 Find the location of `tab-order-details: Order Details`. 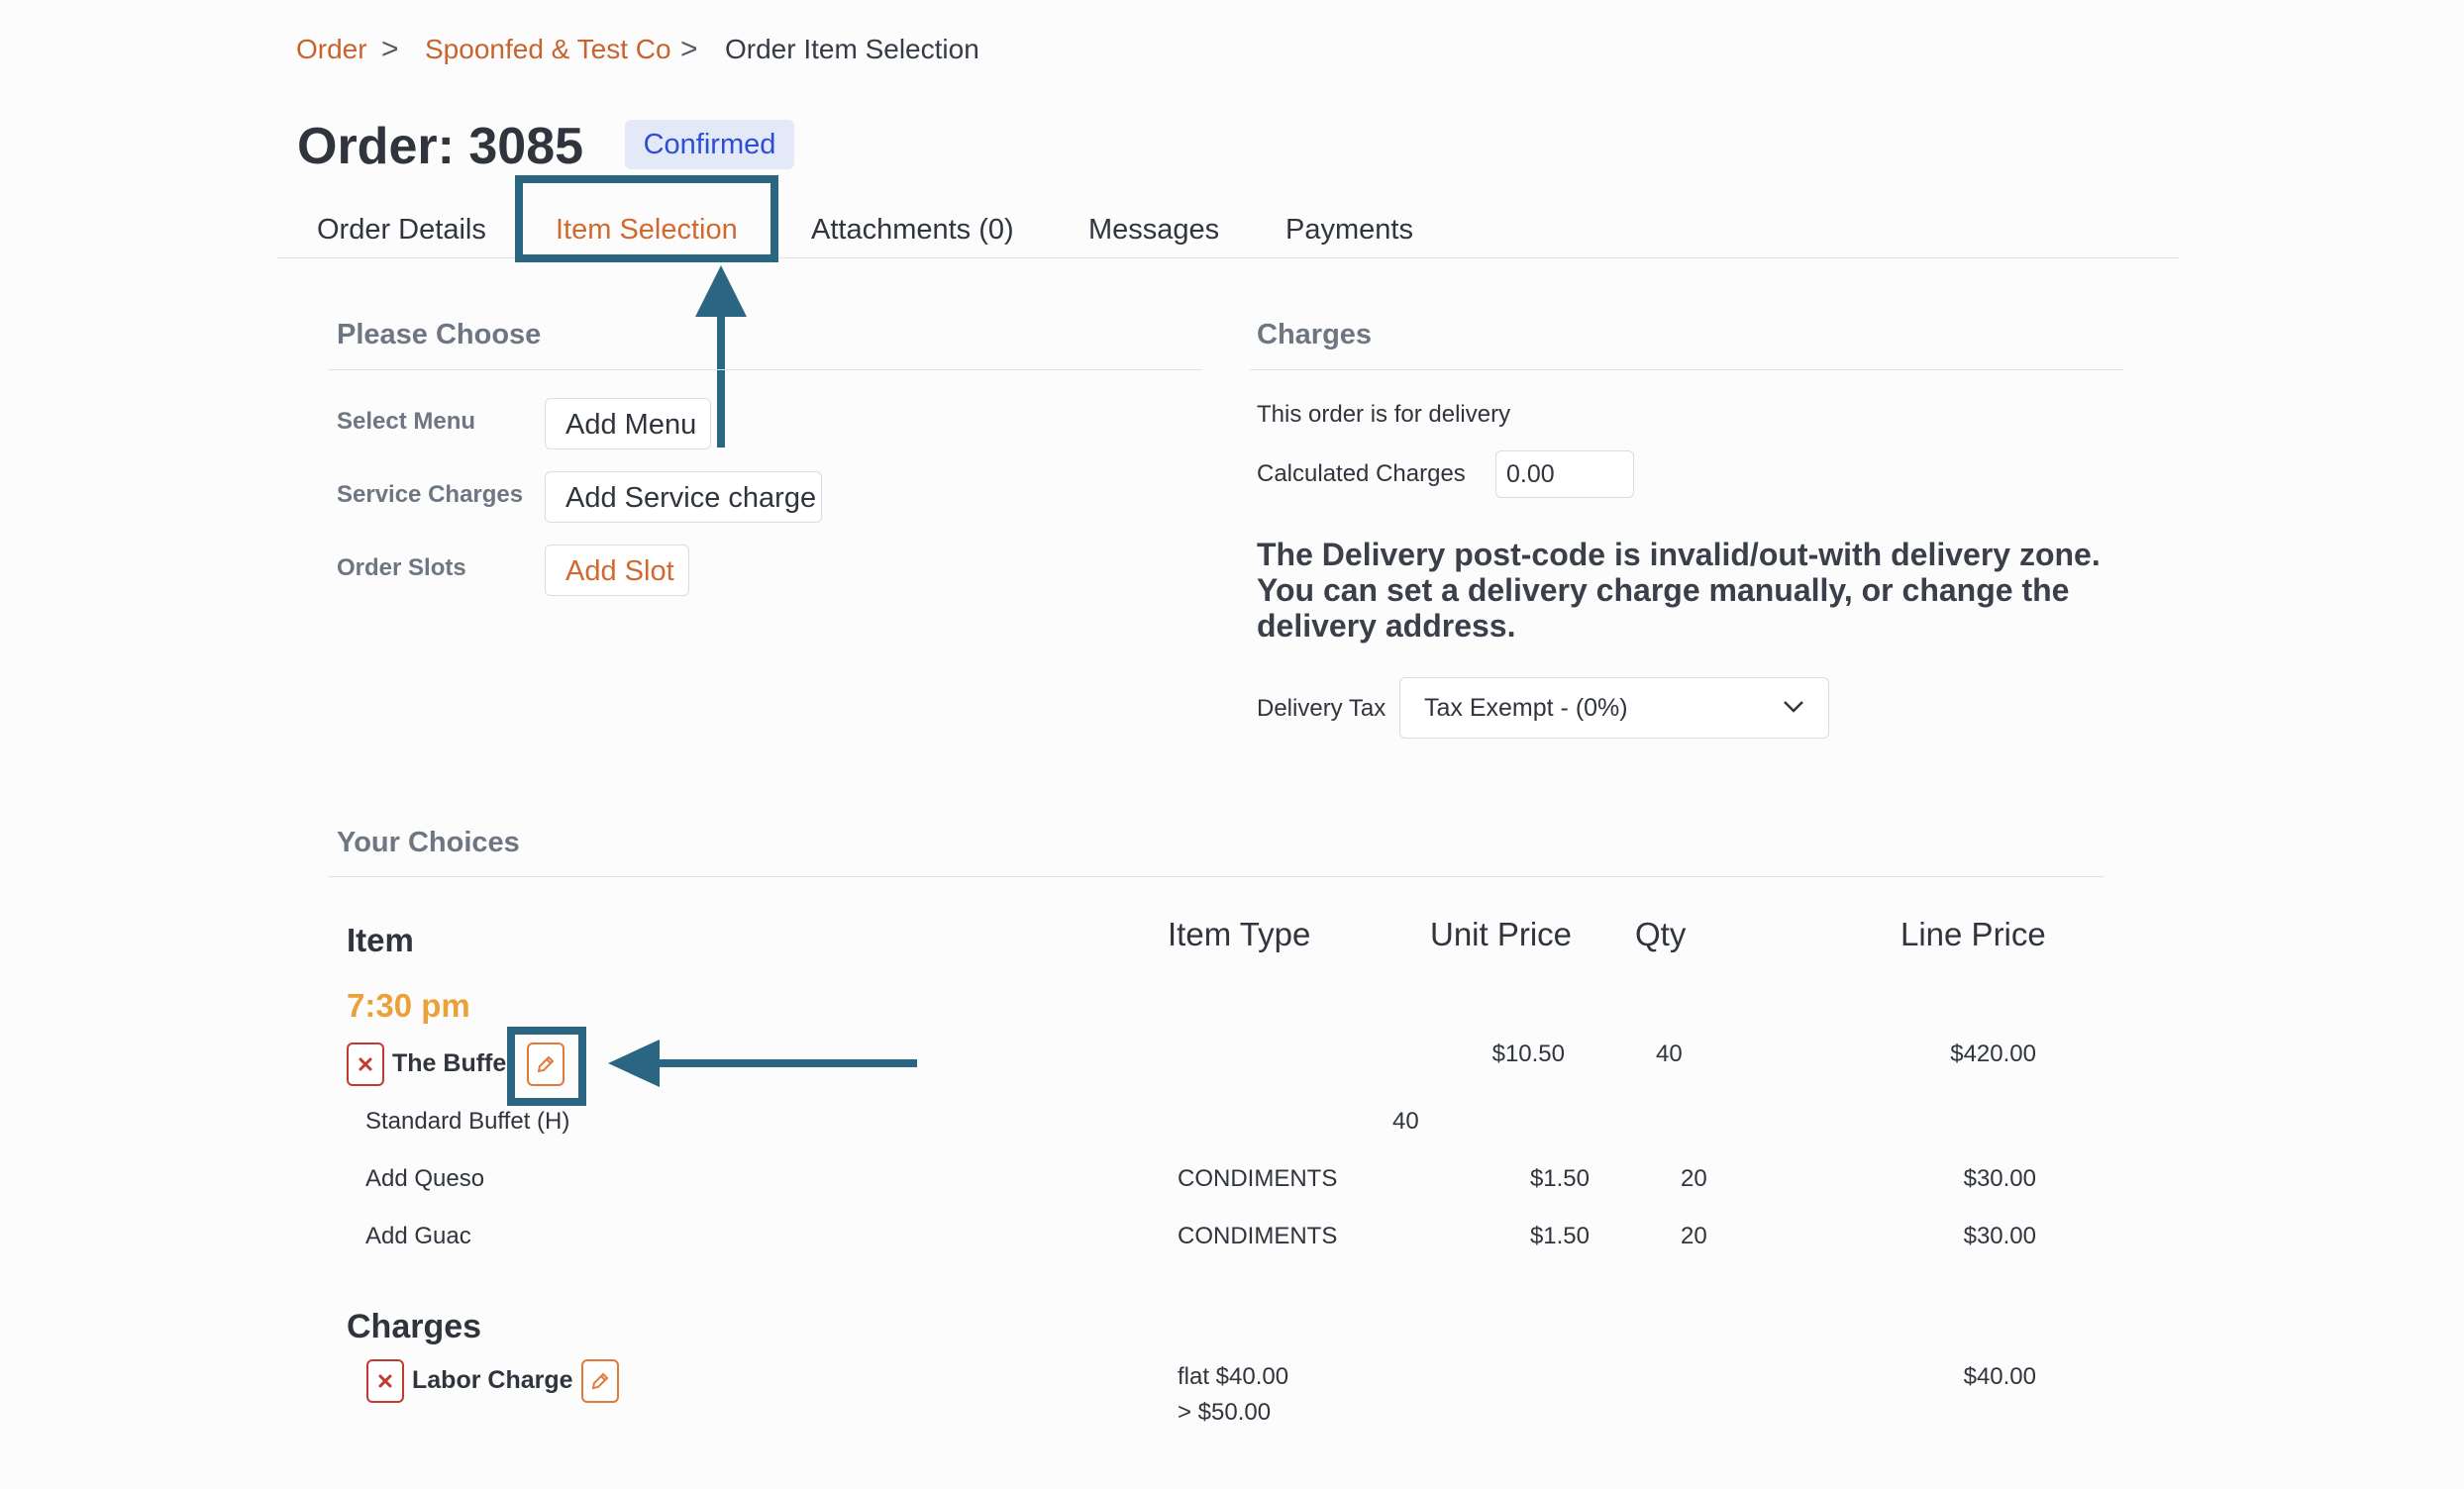

tab-order-details: Order Details is located at coordinates (402, 229).